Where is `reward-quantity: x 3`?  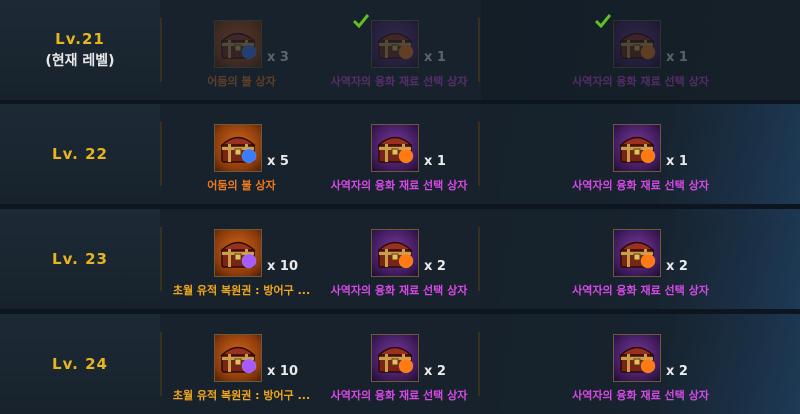 reward-quantity: x 3 is located at coordinates (278, 57).